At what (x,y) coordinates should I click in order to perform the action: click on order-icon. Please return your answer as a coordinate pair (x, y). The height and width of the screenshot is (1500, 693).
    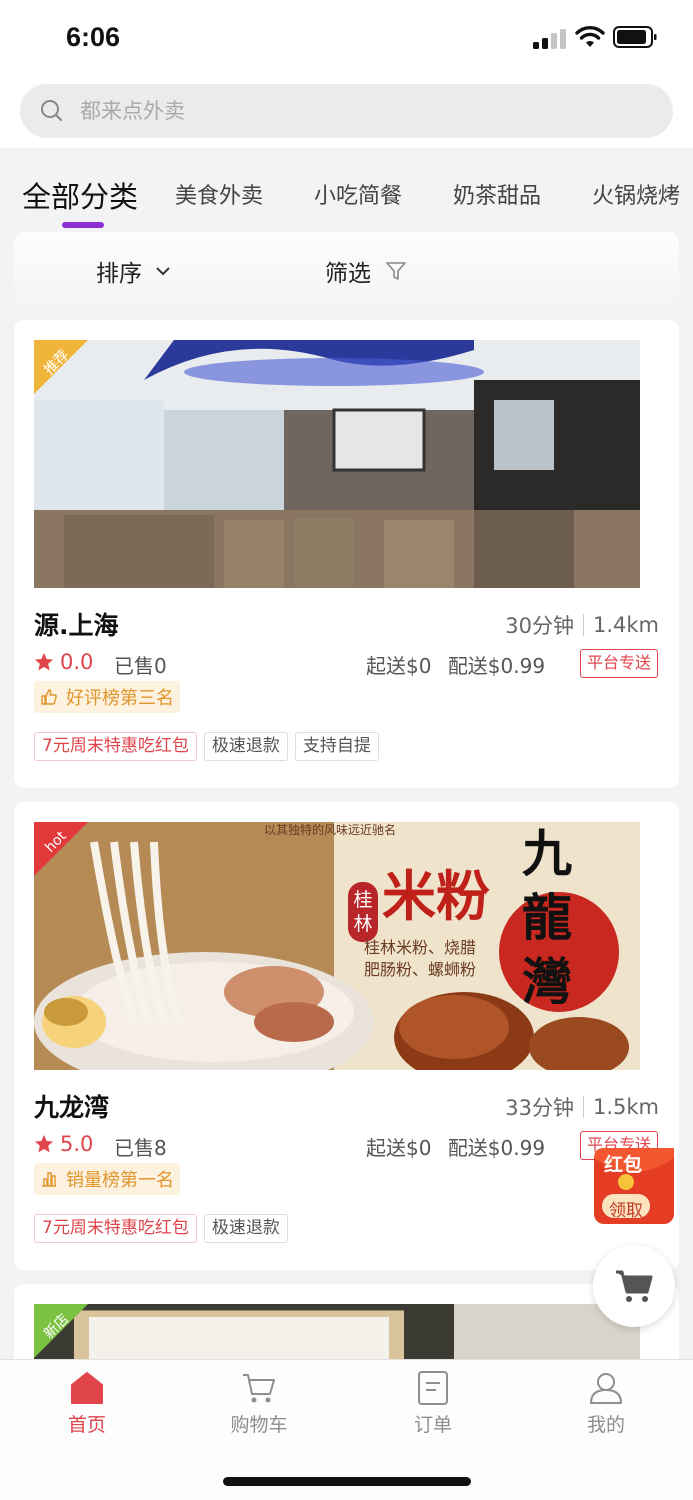
    Looking at the image, I should click on (433, 1388).